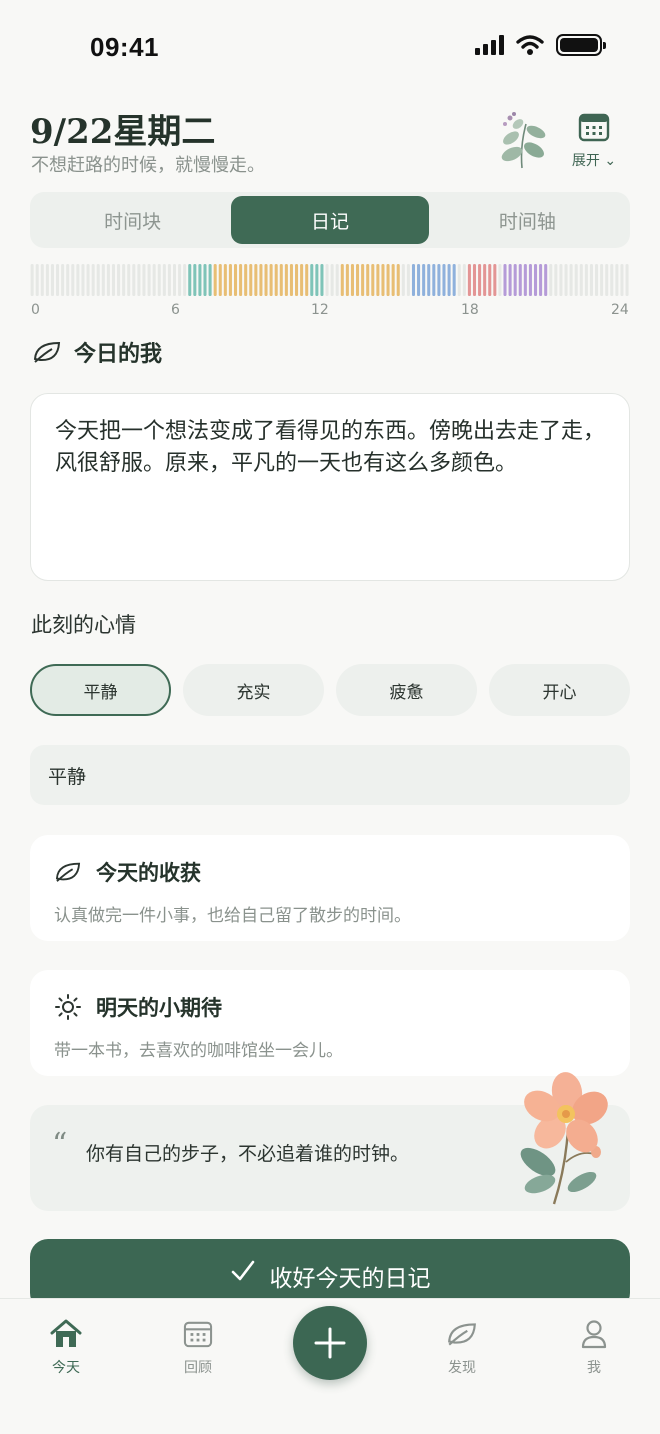  What do you see at coordinates (406, 690) in the screenshot?
I see `mood-chip-tired: 疲惫` at bounding box center [406, 690].